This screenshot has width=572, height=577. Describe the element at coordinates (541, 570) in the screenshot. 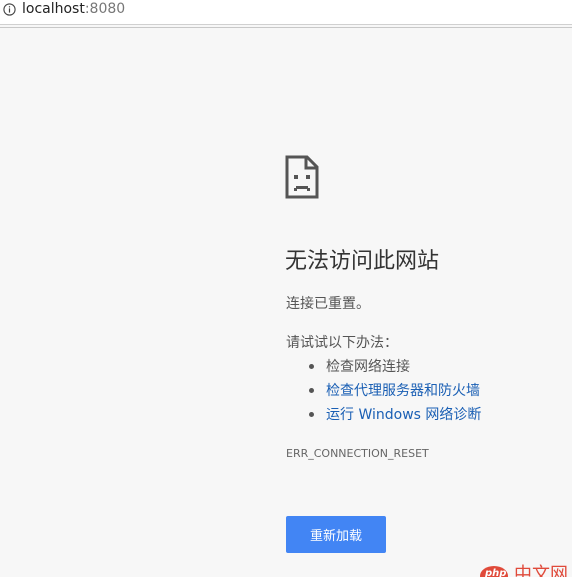

I see `watermark-text: 中文网` at that location.